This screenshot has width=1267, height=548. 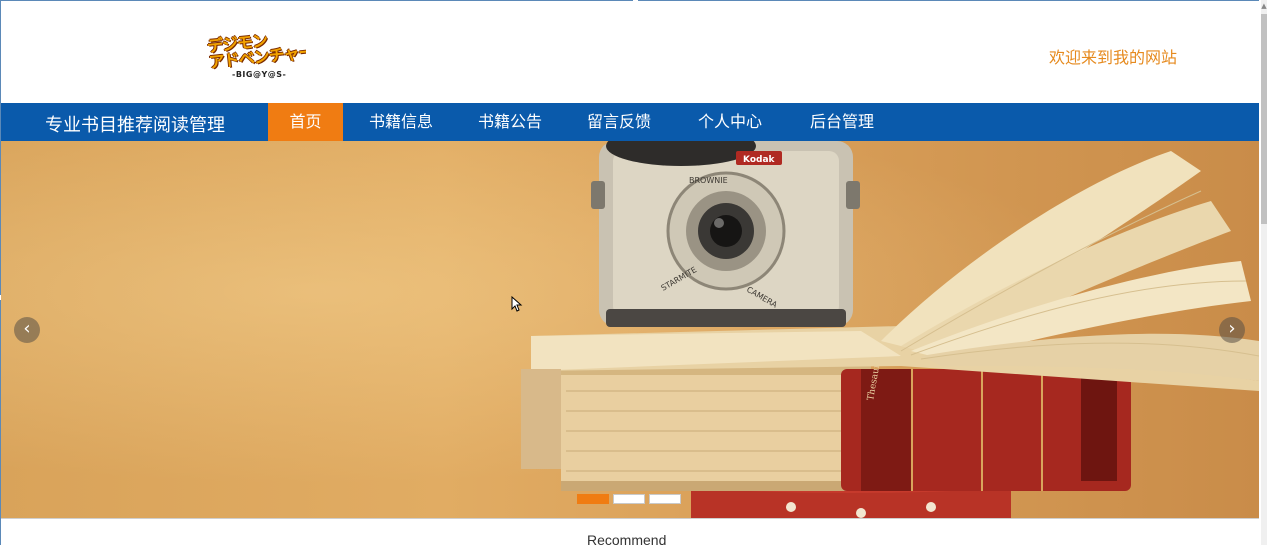 What do you see at coordinates (627, 540) in the screenshot?
I see `recommend-heading: Recommend` at bounding box center [627, 540].